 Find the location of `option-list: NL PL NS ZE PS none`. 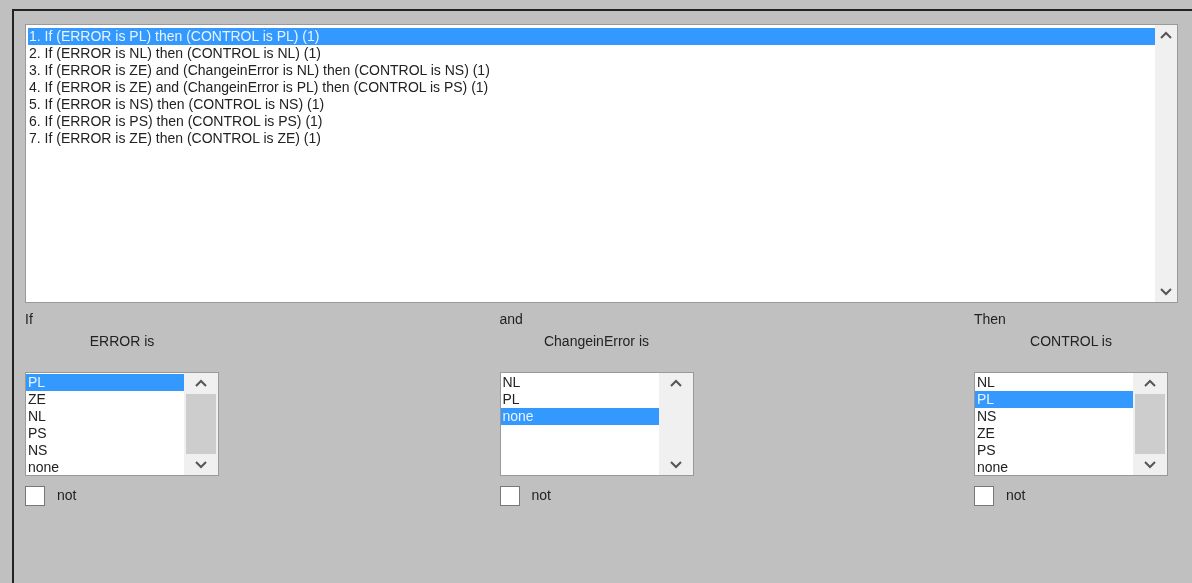

option-list: NL PL NS ZE PS none is located at coordinates (1071, 424).